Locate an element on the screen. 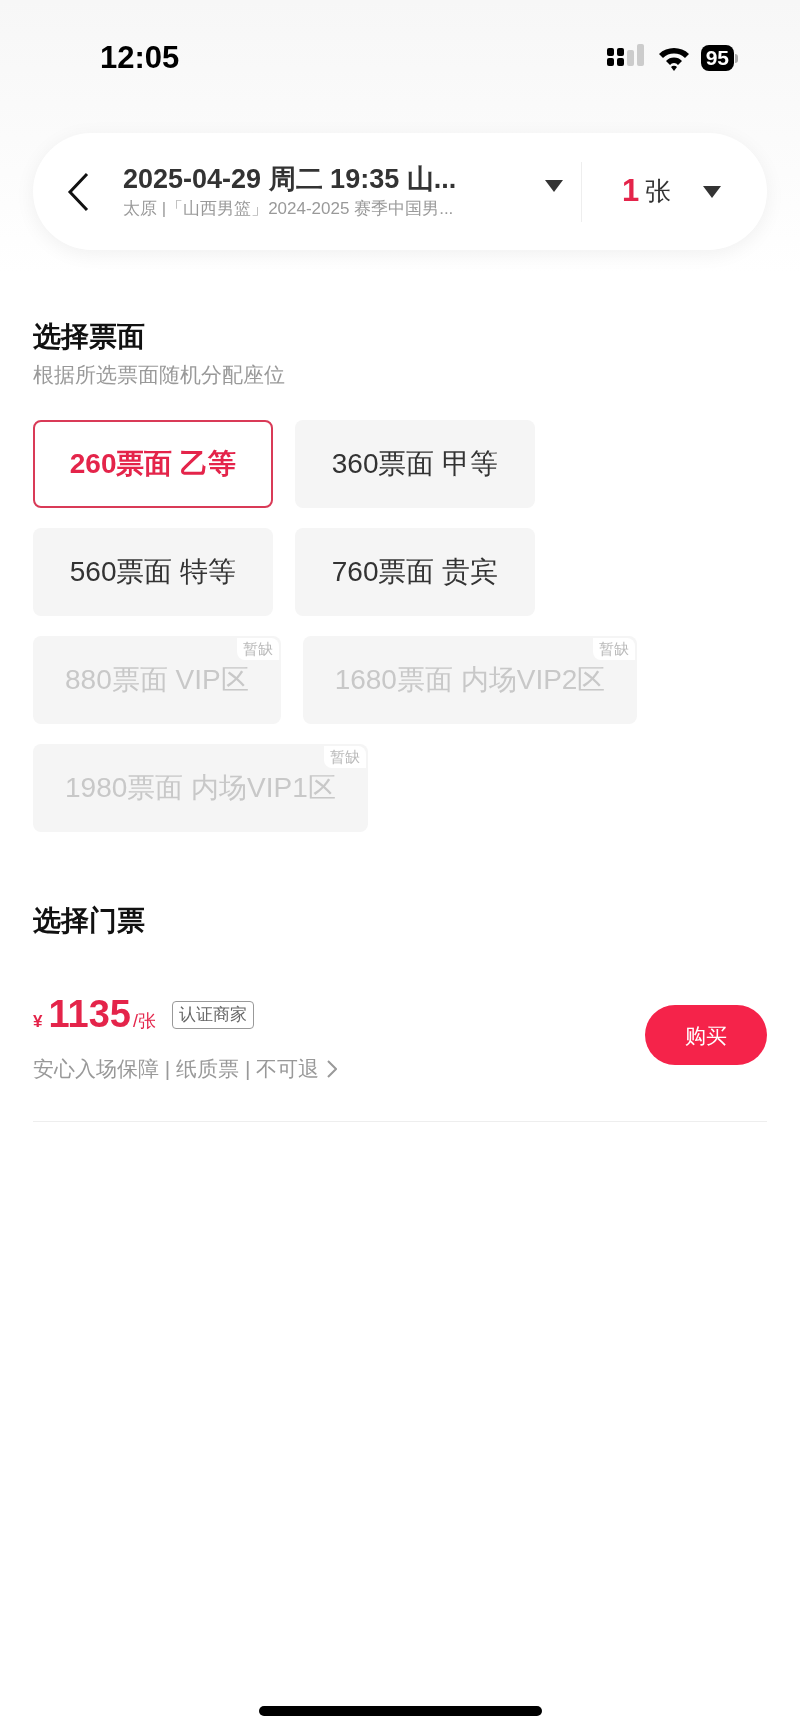  status-time: 12:05 is located at coordinates (140, 57).